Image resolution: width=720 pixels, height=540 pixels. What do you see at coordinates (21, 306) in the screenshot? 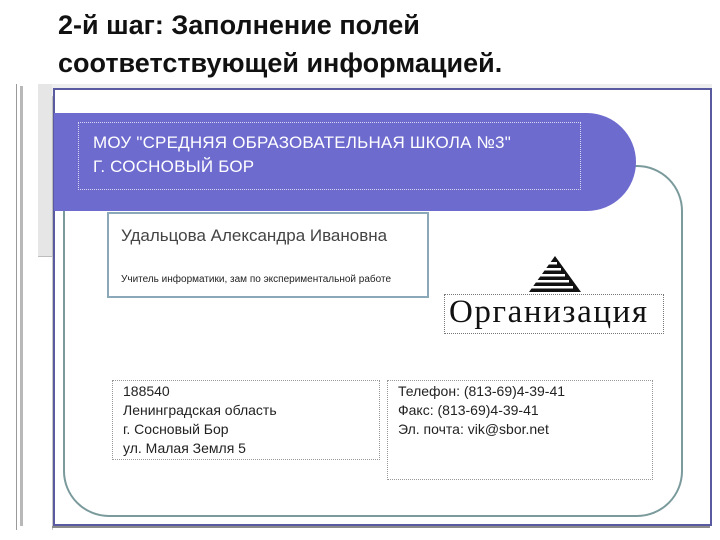
I see `editor-scroll-strip` at bounding box center [21, 306].